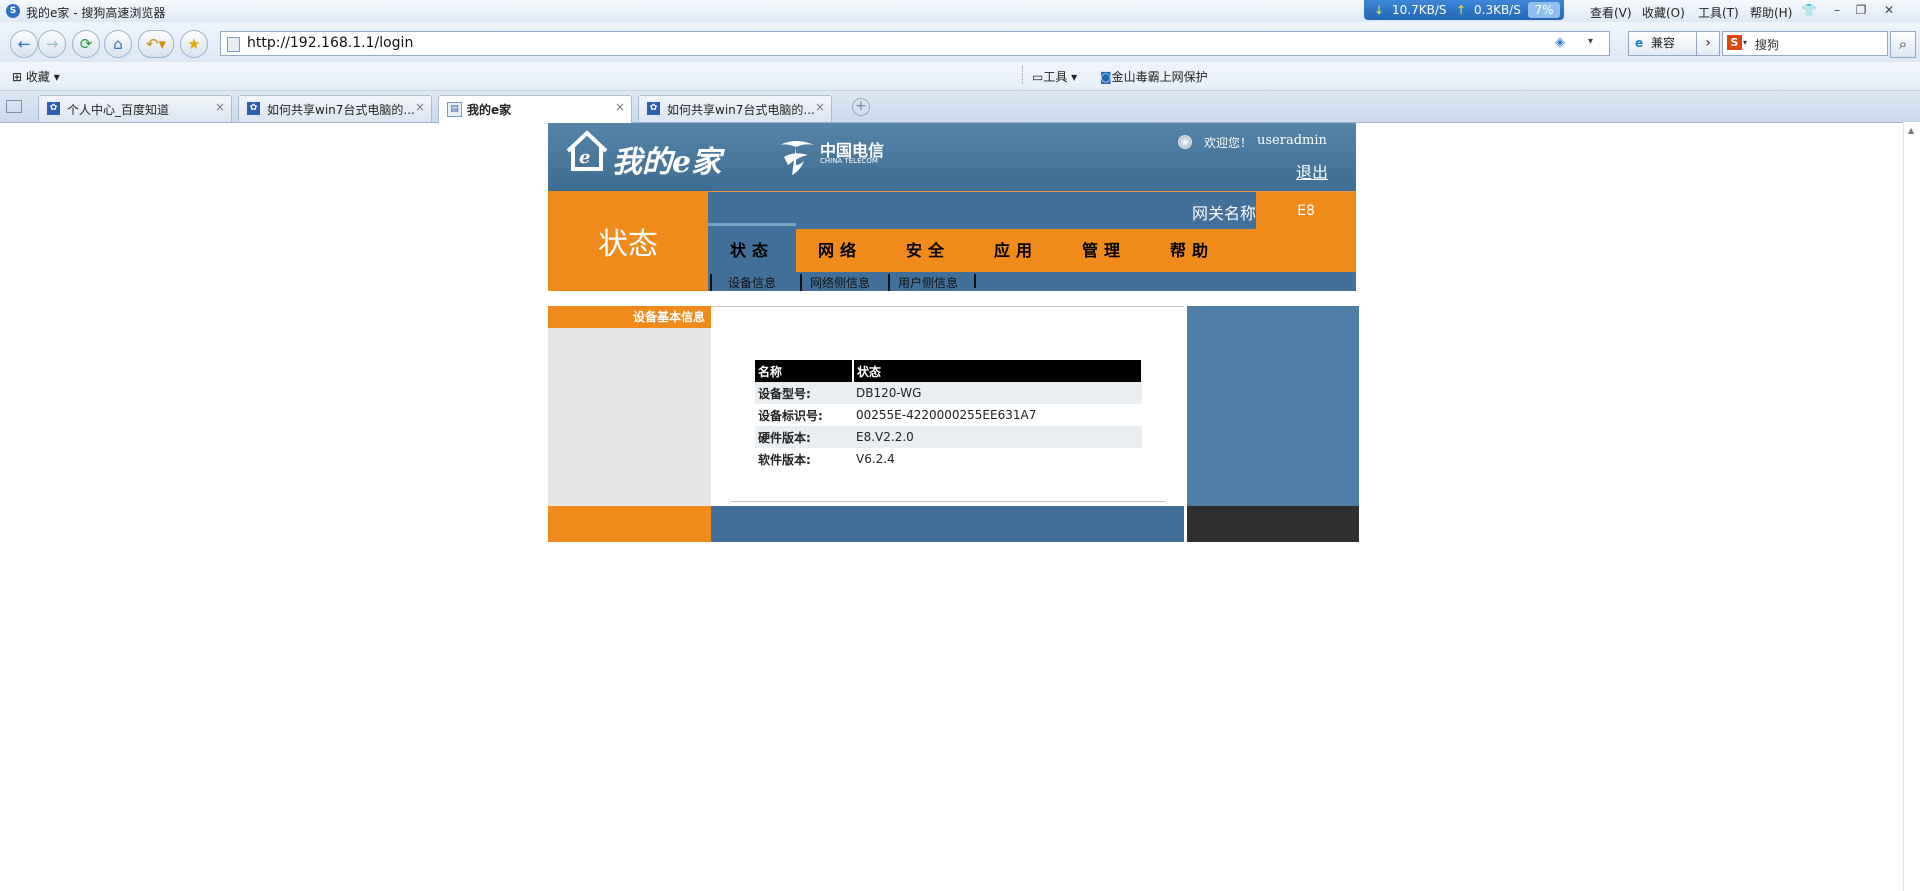 The image size is (1920, 891). Describe the element at coordinates (1837, 10) in the screenshot. I see `minimize-button: –` at that location.